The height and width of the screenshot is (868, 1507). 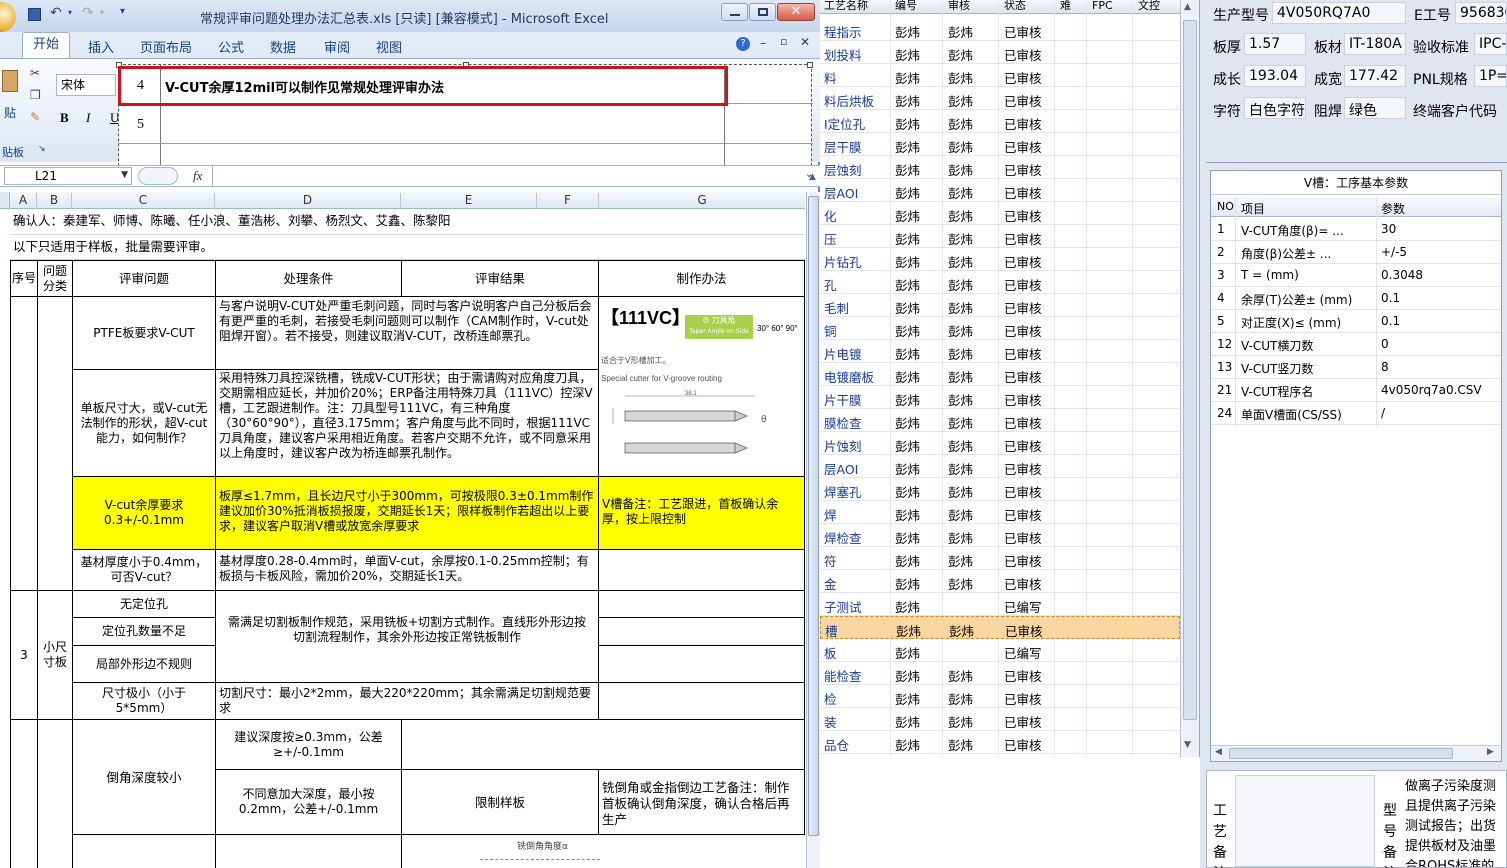 I want to click on issue-irregular-edge: 局部外形边不规则, so click(x=144, y=664).